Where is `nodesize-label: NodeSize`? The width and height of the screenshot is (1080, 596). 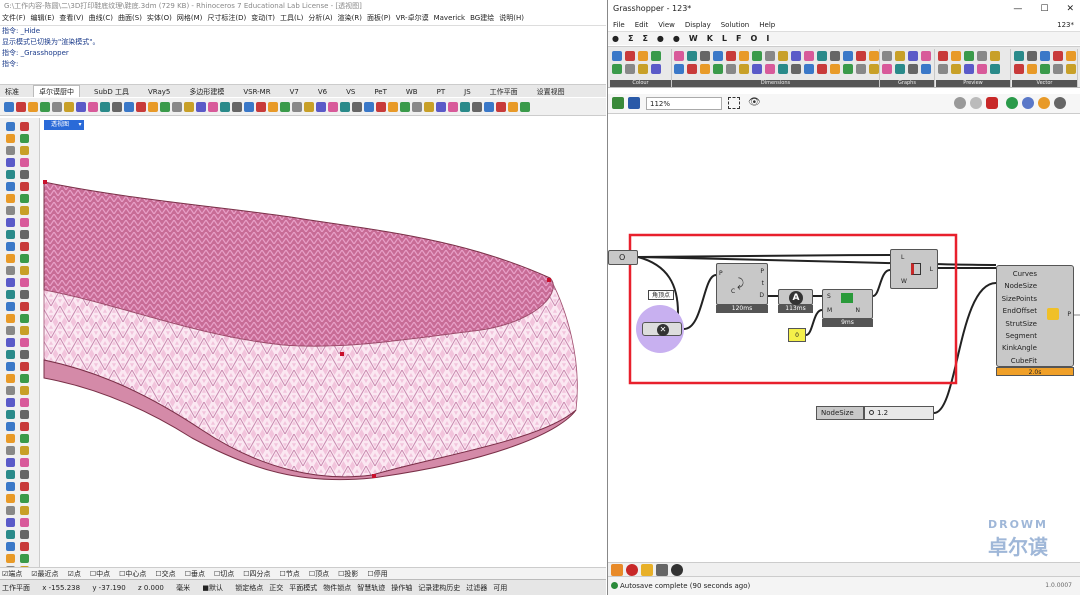 nodesize-label: NodeSize is located at coordinates (840, 413).